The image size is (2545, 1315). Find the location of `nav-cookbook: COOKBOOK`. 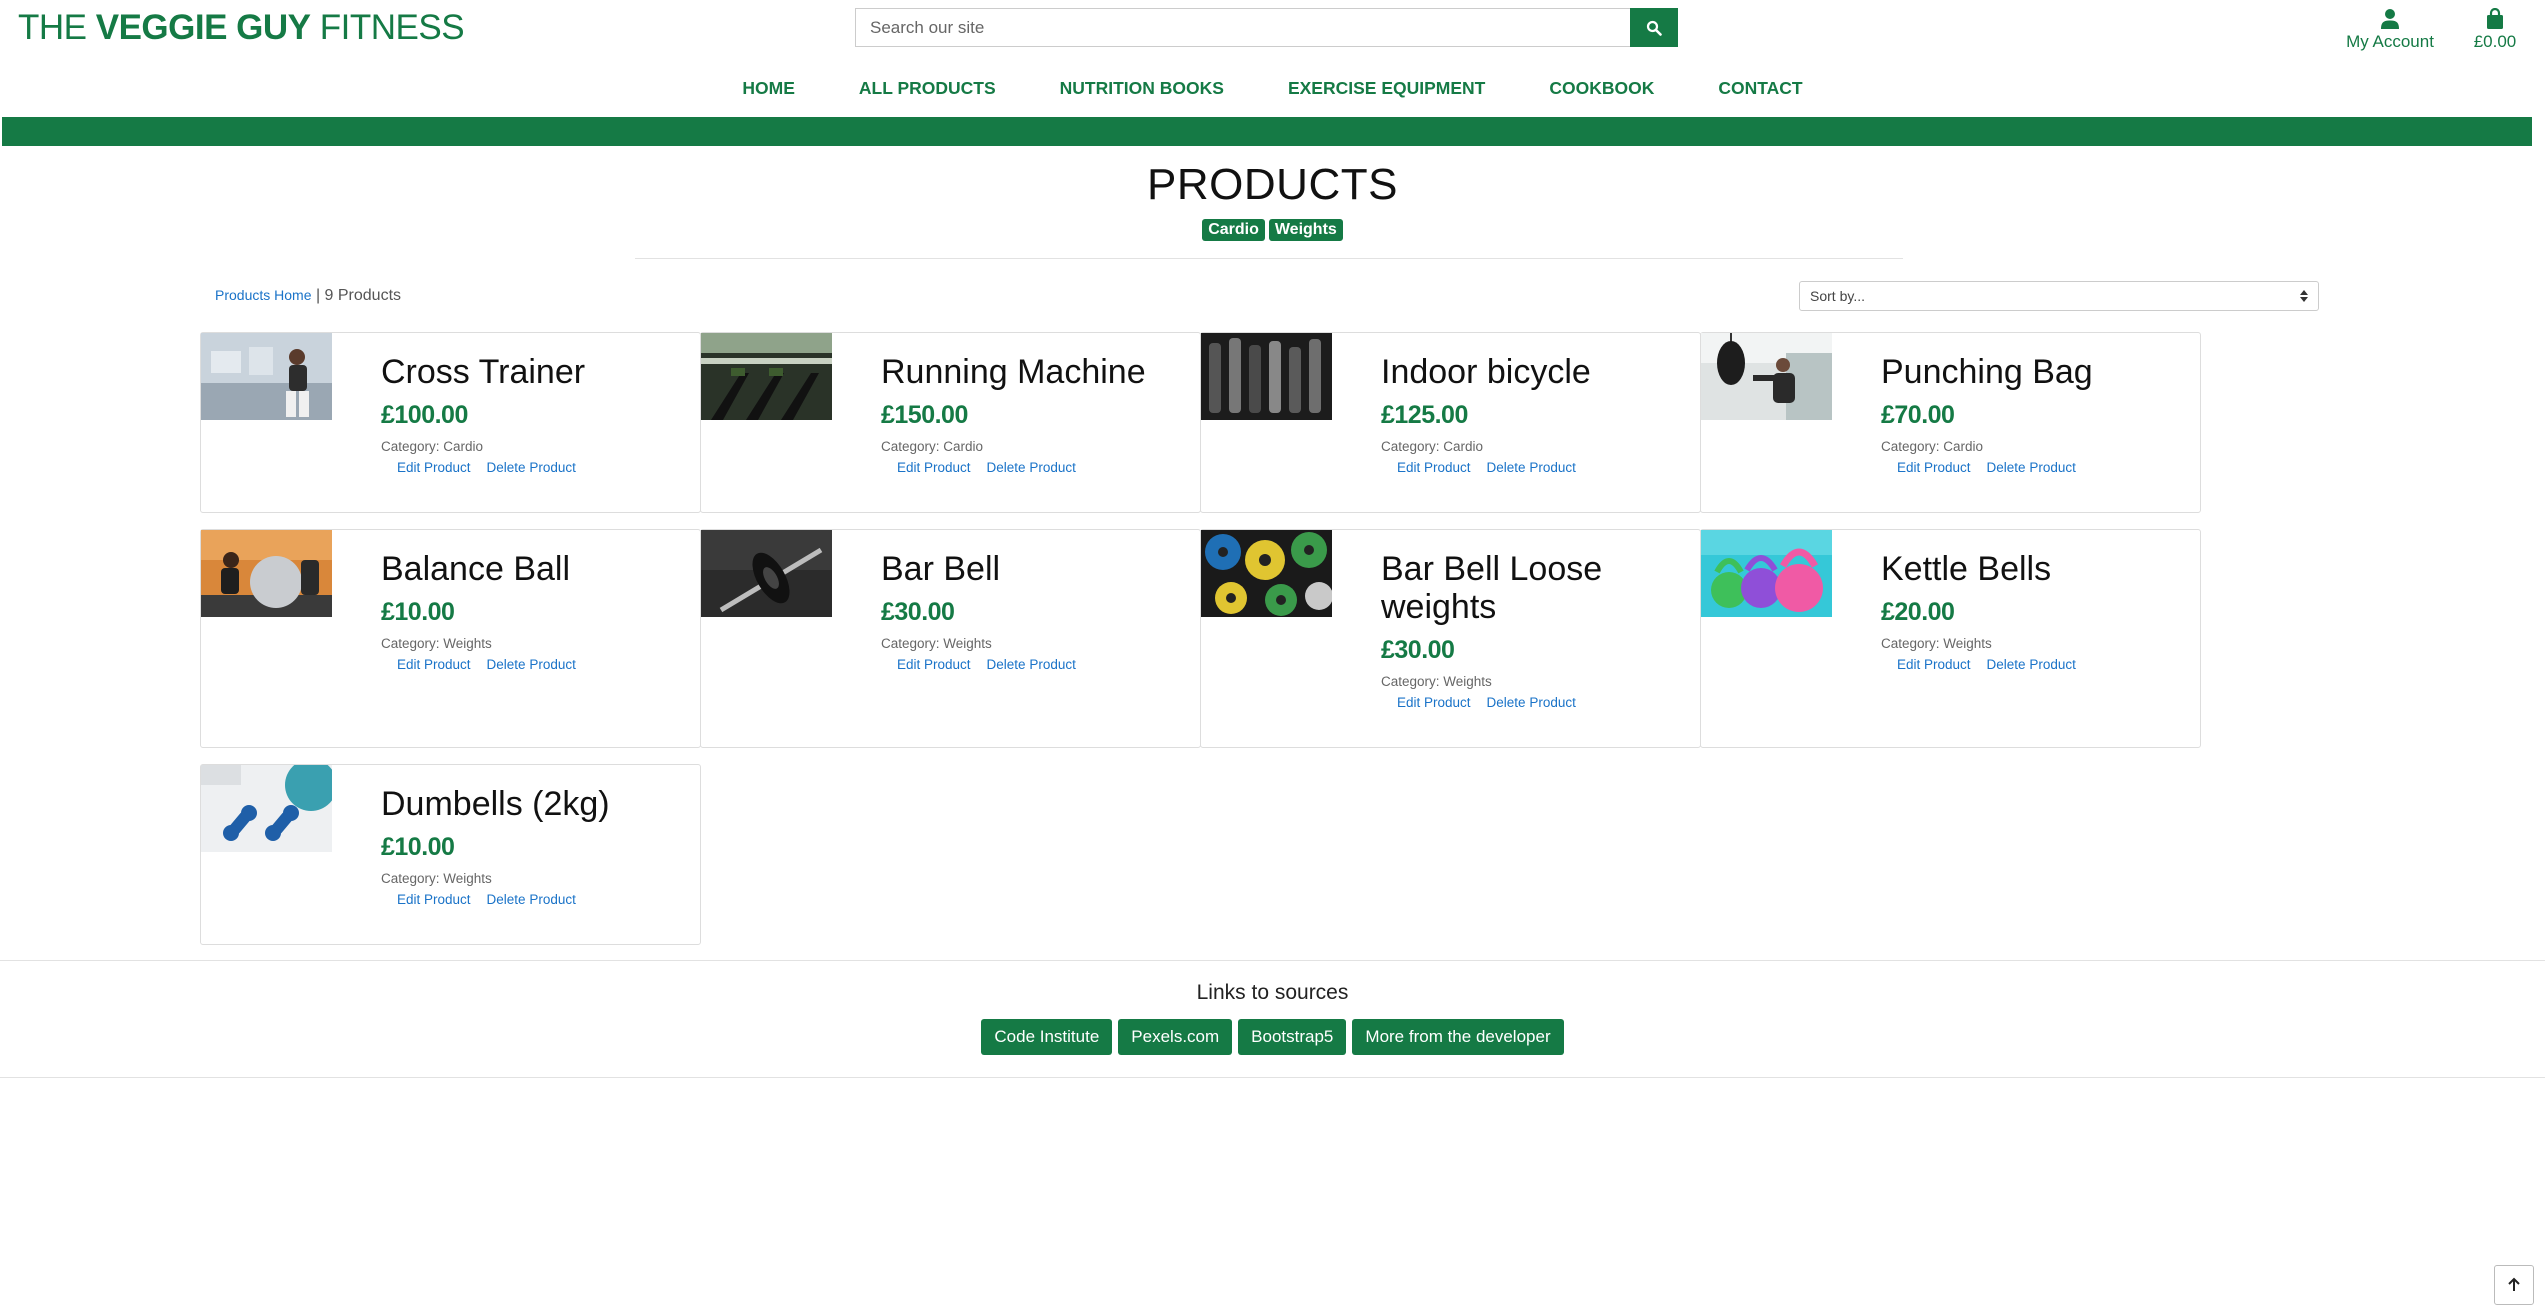

nav-cookbook: COOKBOOK is located at coordinates (1601, 88).